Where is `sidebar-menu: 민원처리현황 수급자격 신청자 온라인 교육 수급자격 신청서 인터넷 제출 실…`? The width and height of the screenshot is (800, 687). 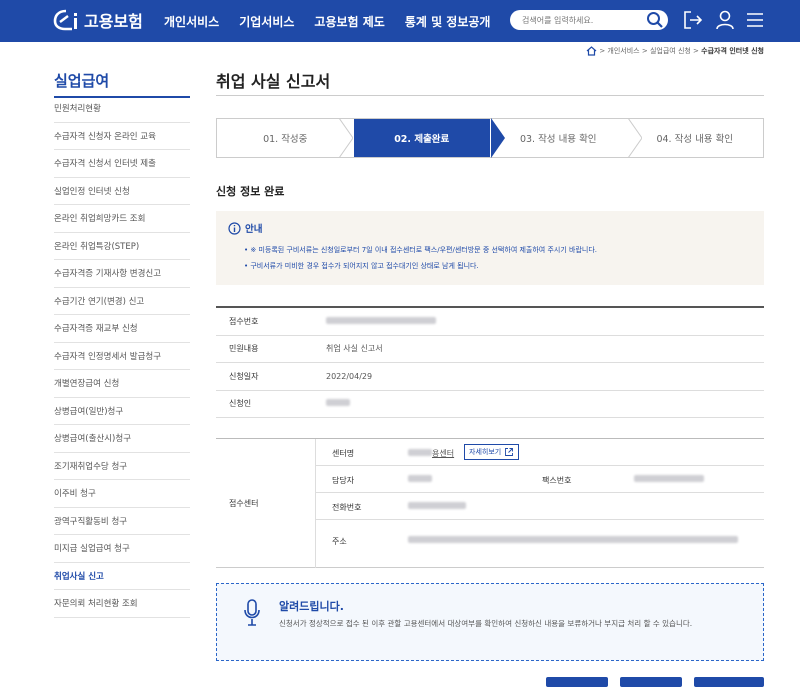
sidebar-menu: 민원처리현황 수급자격 신청자 온라인 교육 수급자격 신청서 인터넷 제출 실… is located at coordinates (122, 356).